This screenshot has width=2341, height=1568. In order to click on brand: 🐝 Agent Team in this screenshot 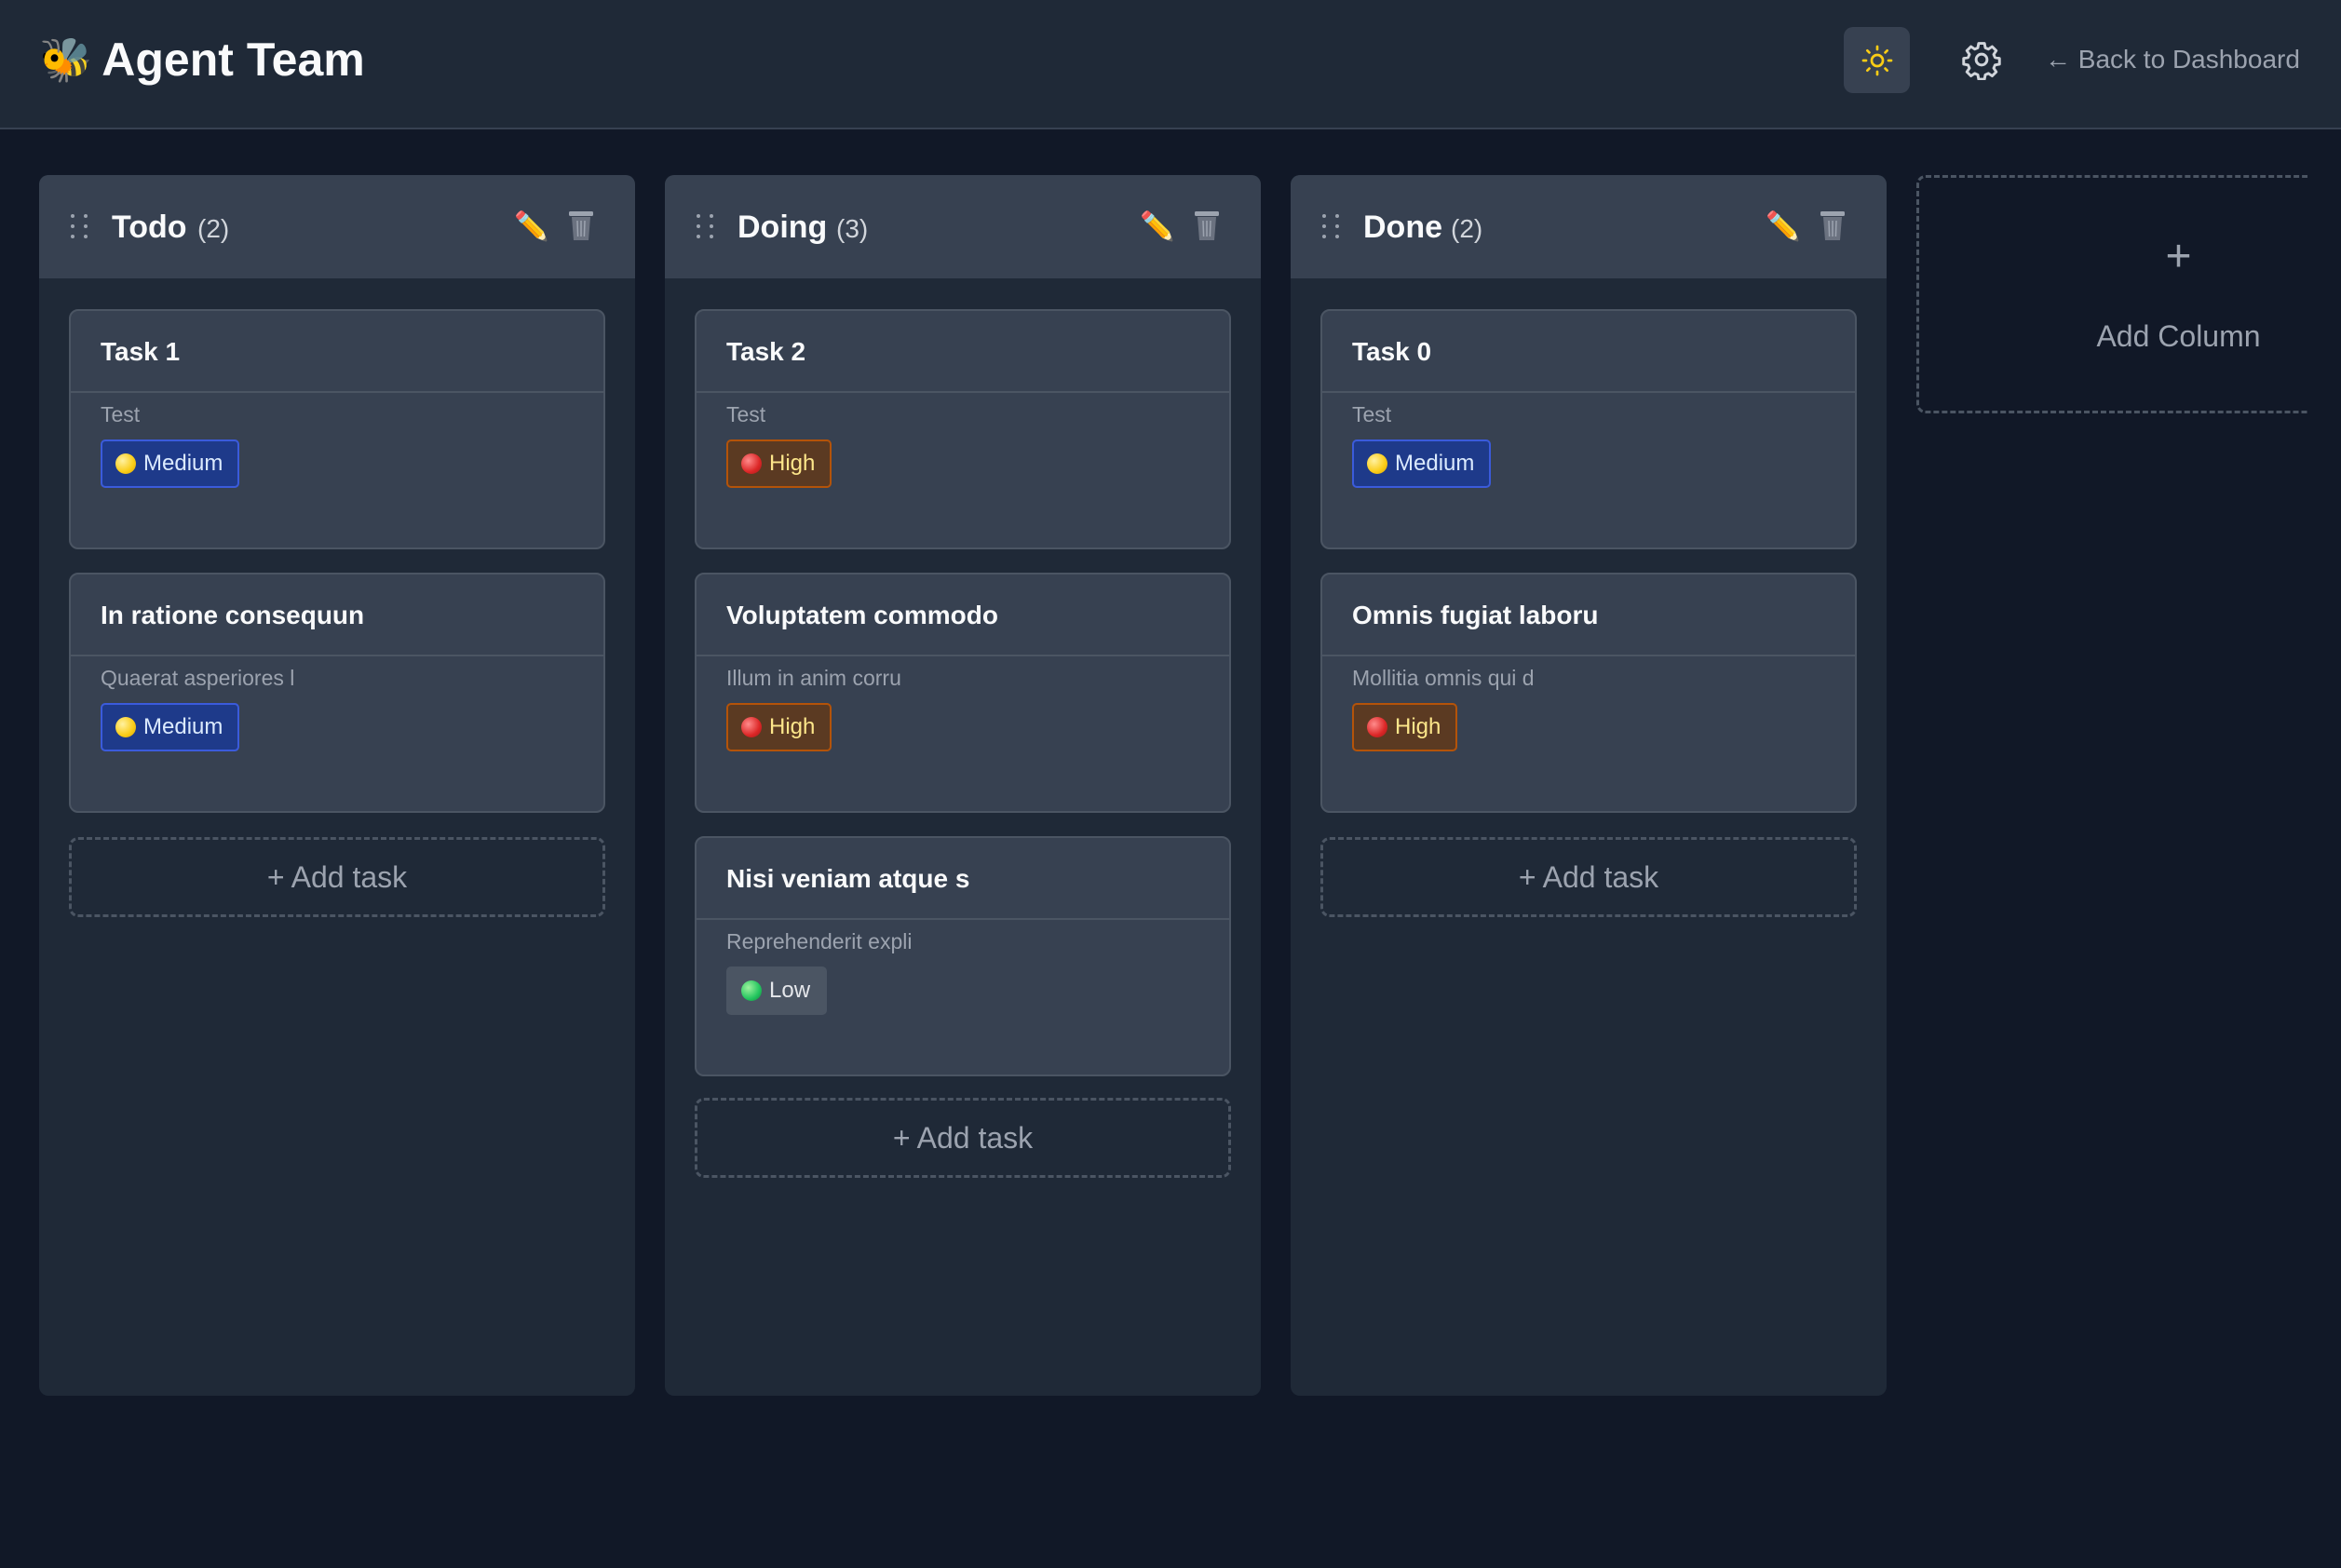, I will do `click(202, 60)`.